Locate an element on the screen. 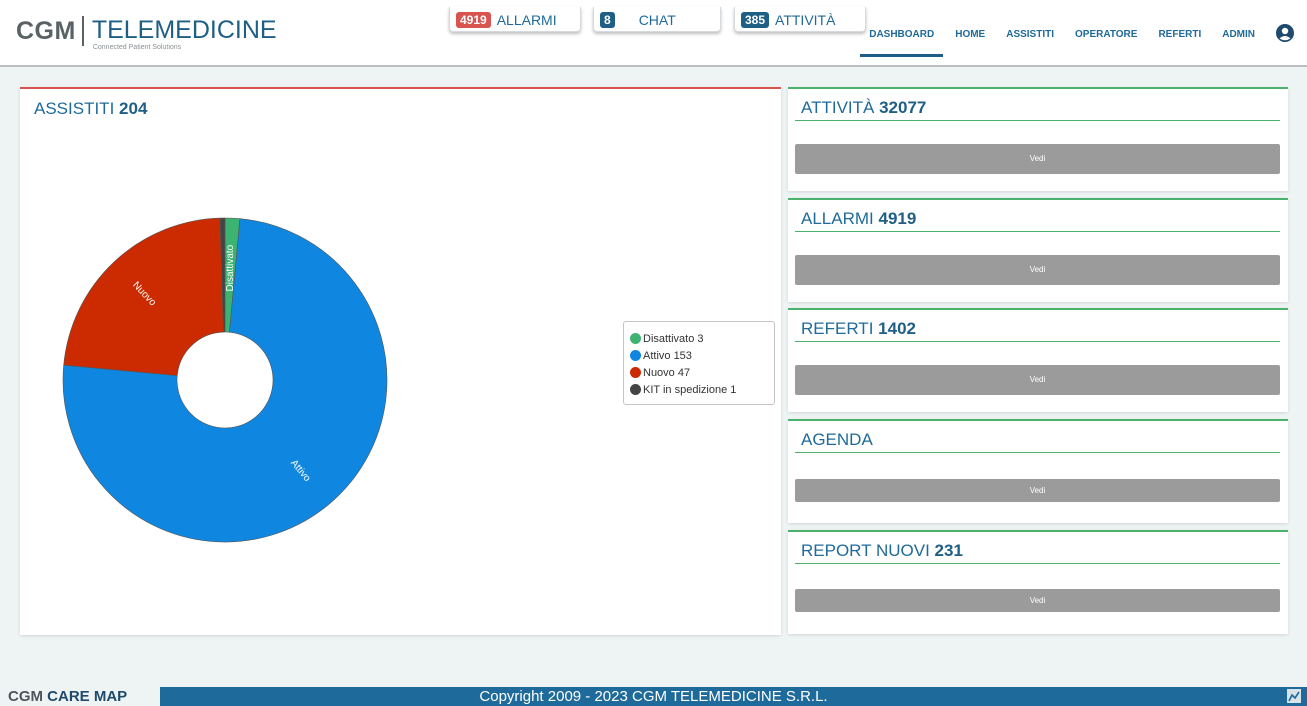 The height and width of the screenshot is (706, 1307). card-agenda-vedi-button: Vedi is located at coordinates (1037, 490).